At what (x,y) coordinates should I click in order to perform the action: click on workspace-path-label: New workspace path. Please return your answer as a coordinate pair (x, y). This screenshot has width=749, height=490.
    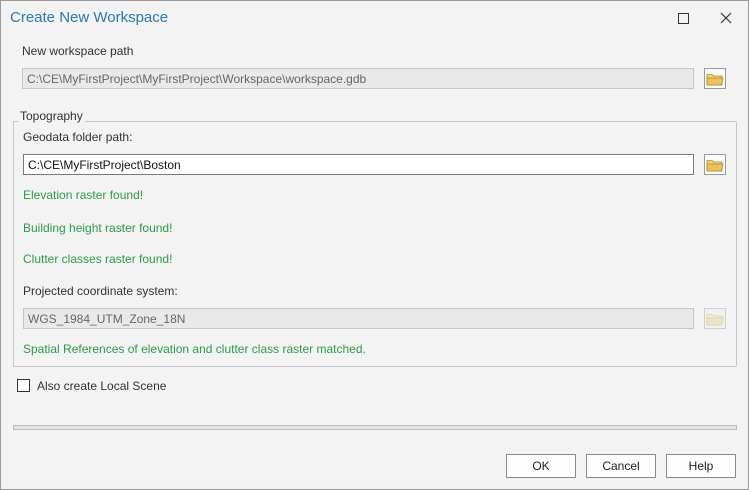
    Looking at the image, I should click on (78, 51).